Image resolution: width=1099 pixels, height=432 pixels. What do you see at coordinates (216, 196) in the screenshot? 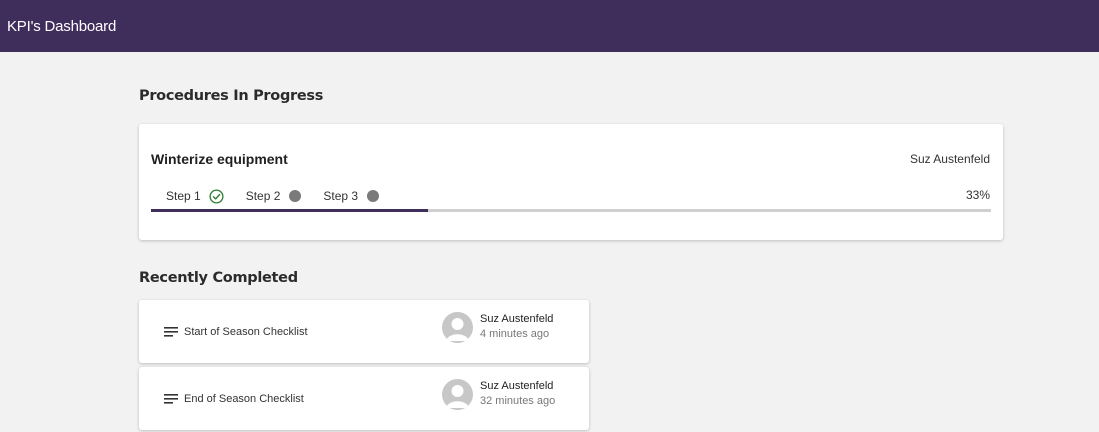
I see `check-circle-icon` at bounding box center [216, 196].